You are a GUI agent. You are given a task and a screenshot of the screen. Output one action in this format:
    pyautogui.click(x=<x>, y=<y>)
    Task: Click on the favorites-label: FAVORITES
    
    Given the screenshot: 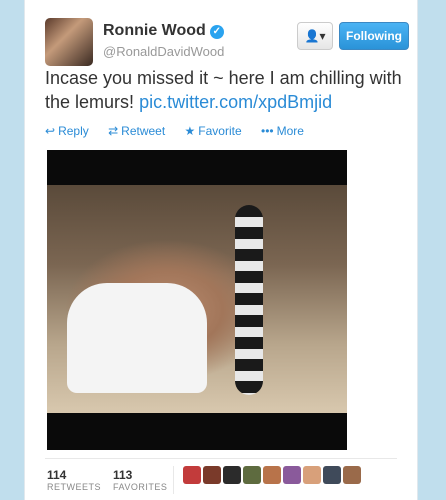 What is the action you would take?
    pyautogui.click(x=140, y=487)
    